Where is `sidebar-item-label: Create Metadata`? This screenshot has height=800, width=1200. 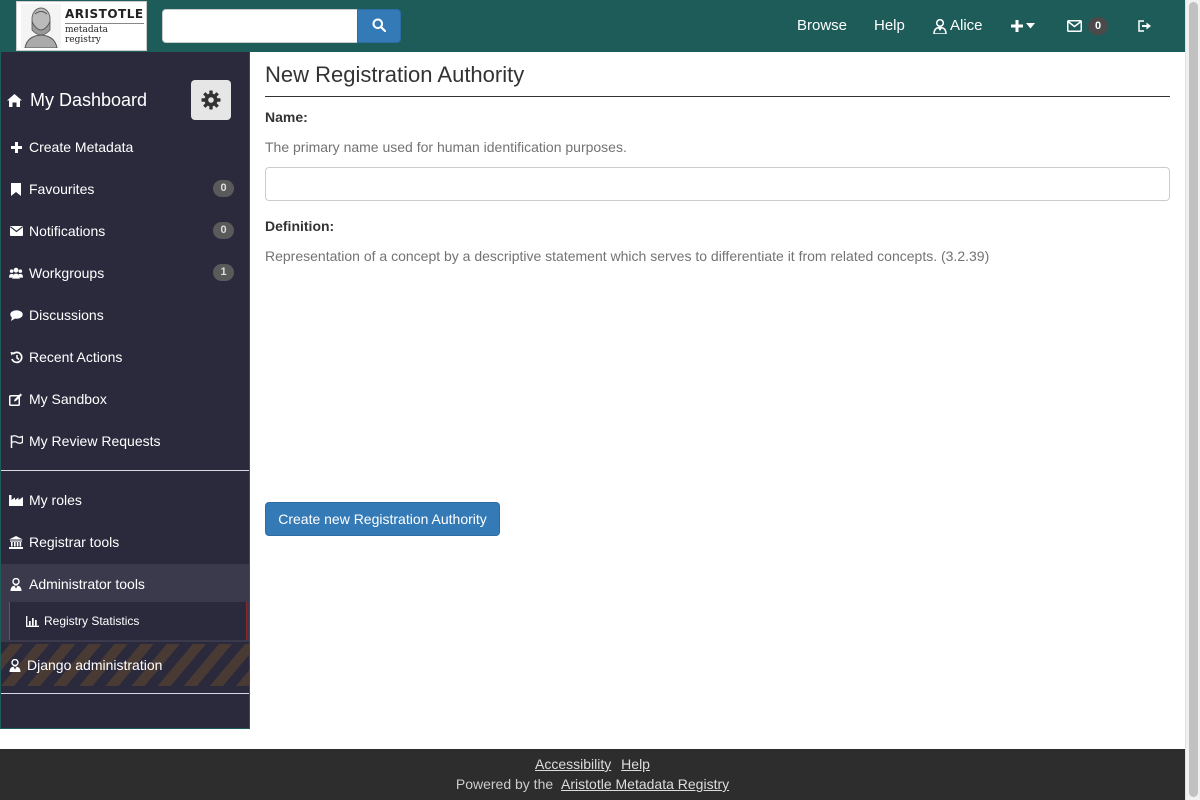 sidebar-item-label: Create Metadata is located at coordinates (81, 147).